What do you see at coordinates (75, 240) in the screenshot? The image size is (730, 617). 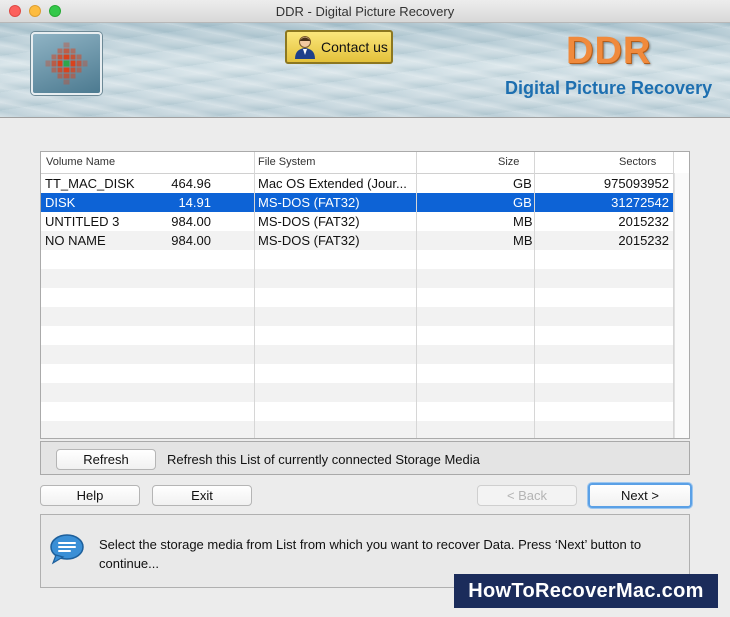 I see `cell-volume-name: NO NAME` at bounding box center [75, 240].